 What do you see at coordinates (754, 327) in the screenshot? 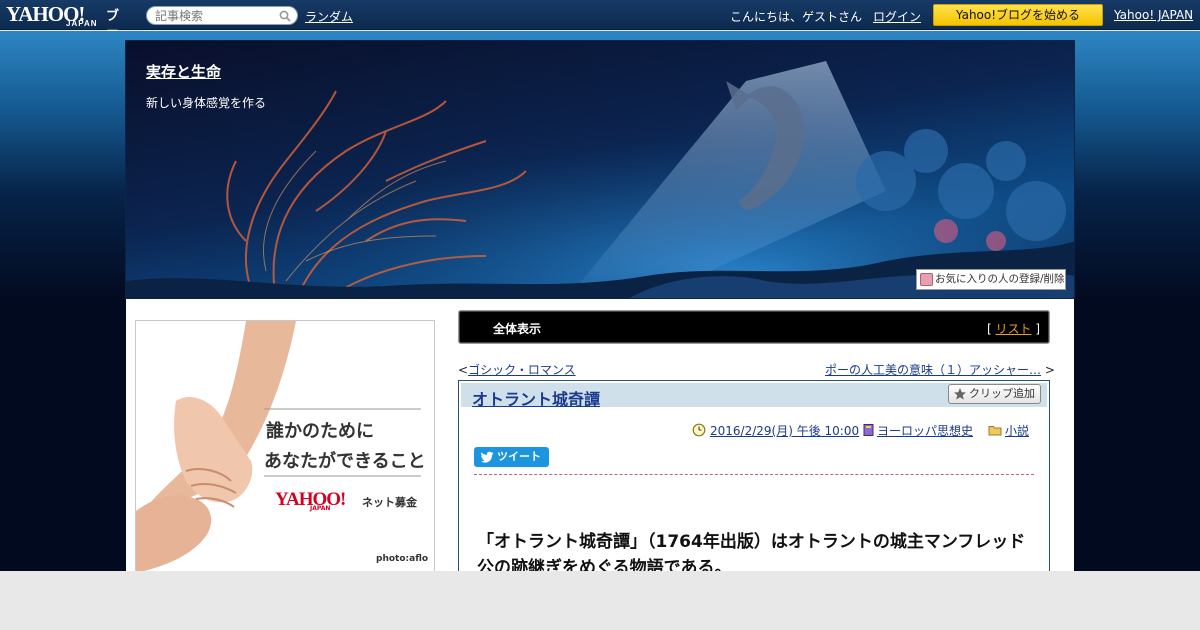
I see `view-mode-bar: 全体表示 [ リスト ]` at bounding box center [754, 327].